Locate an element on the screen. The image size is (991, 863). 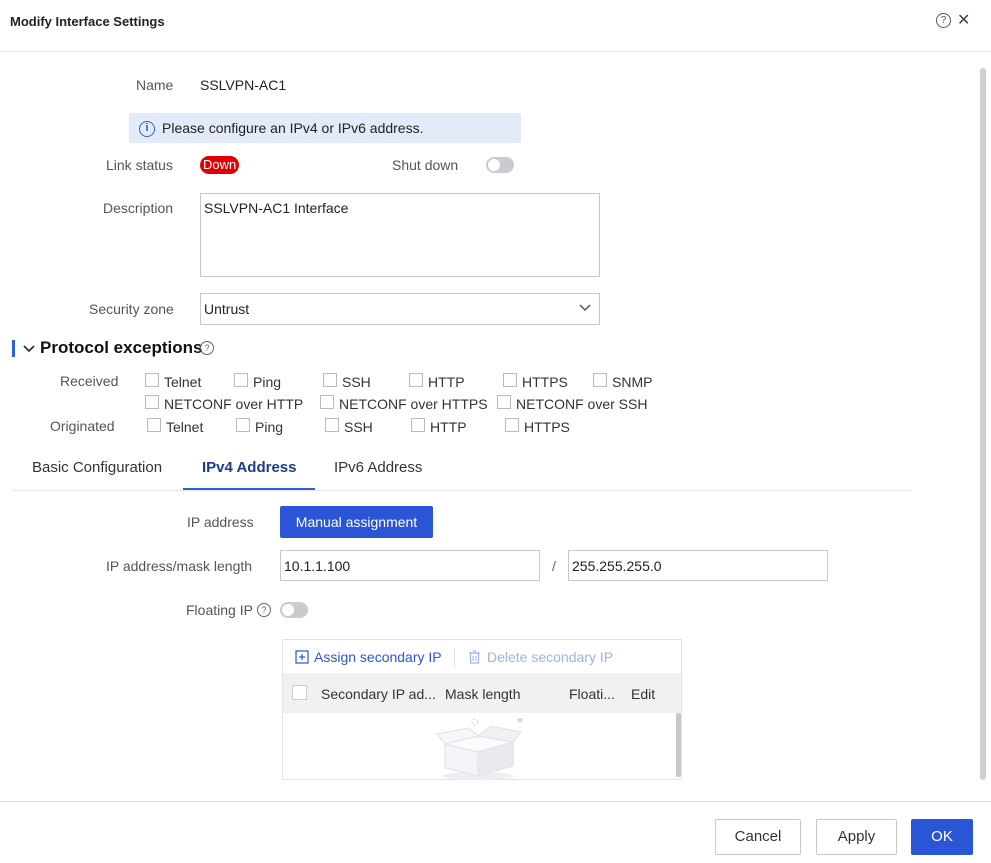
link-status-badge: Down is located at coordinates (220, 165).